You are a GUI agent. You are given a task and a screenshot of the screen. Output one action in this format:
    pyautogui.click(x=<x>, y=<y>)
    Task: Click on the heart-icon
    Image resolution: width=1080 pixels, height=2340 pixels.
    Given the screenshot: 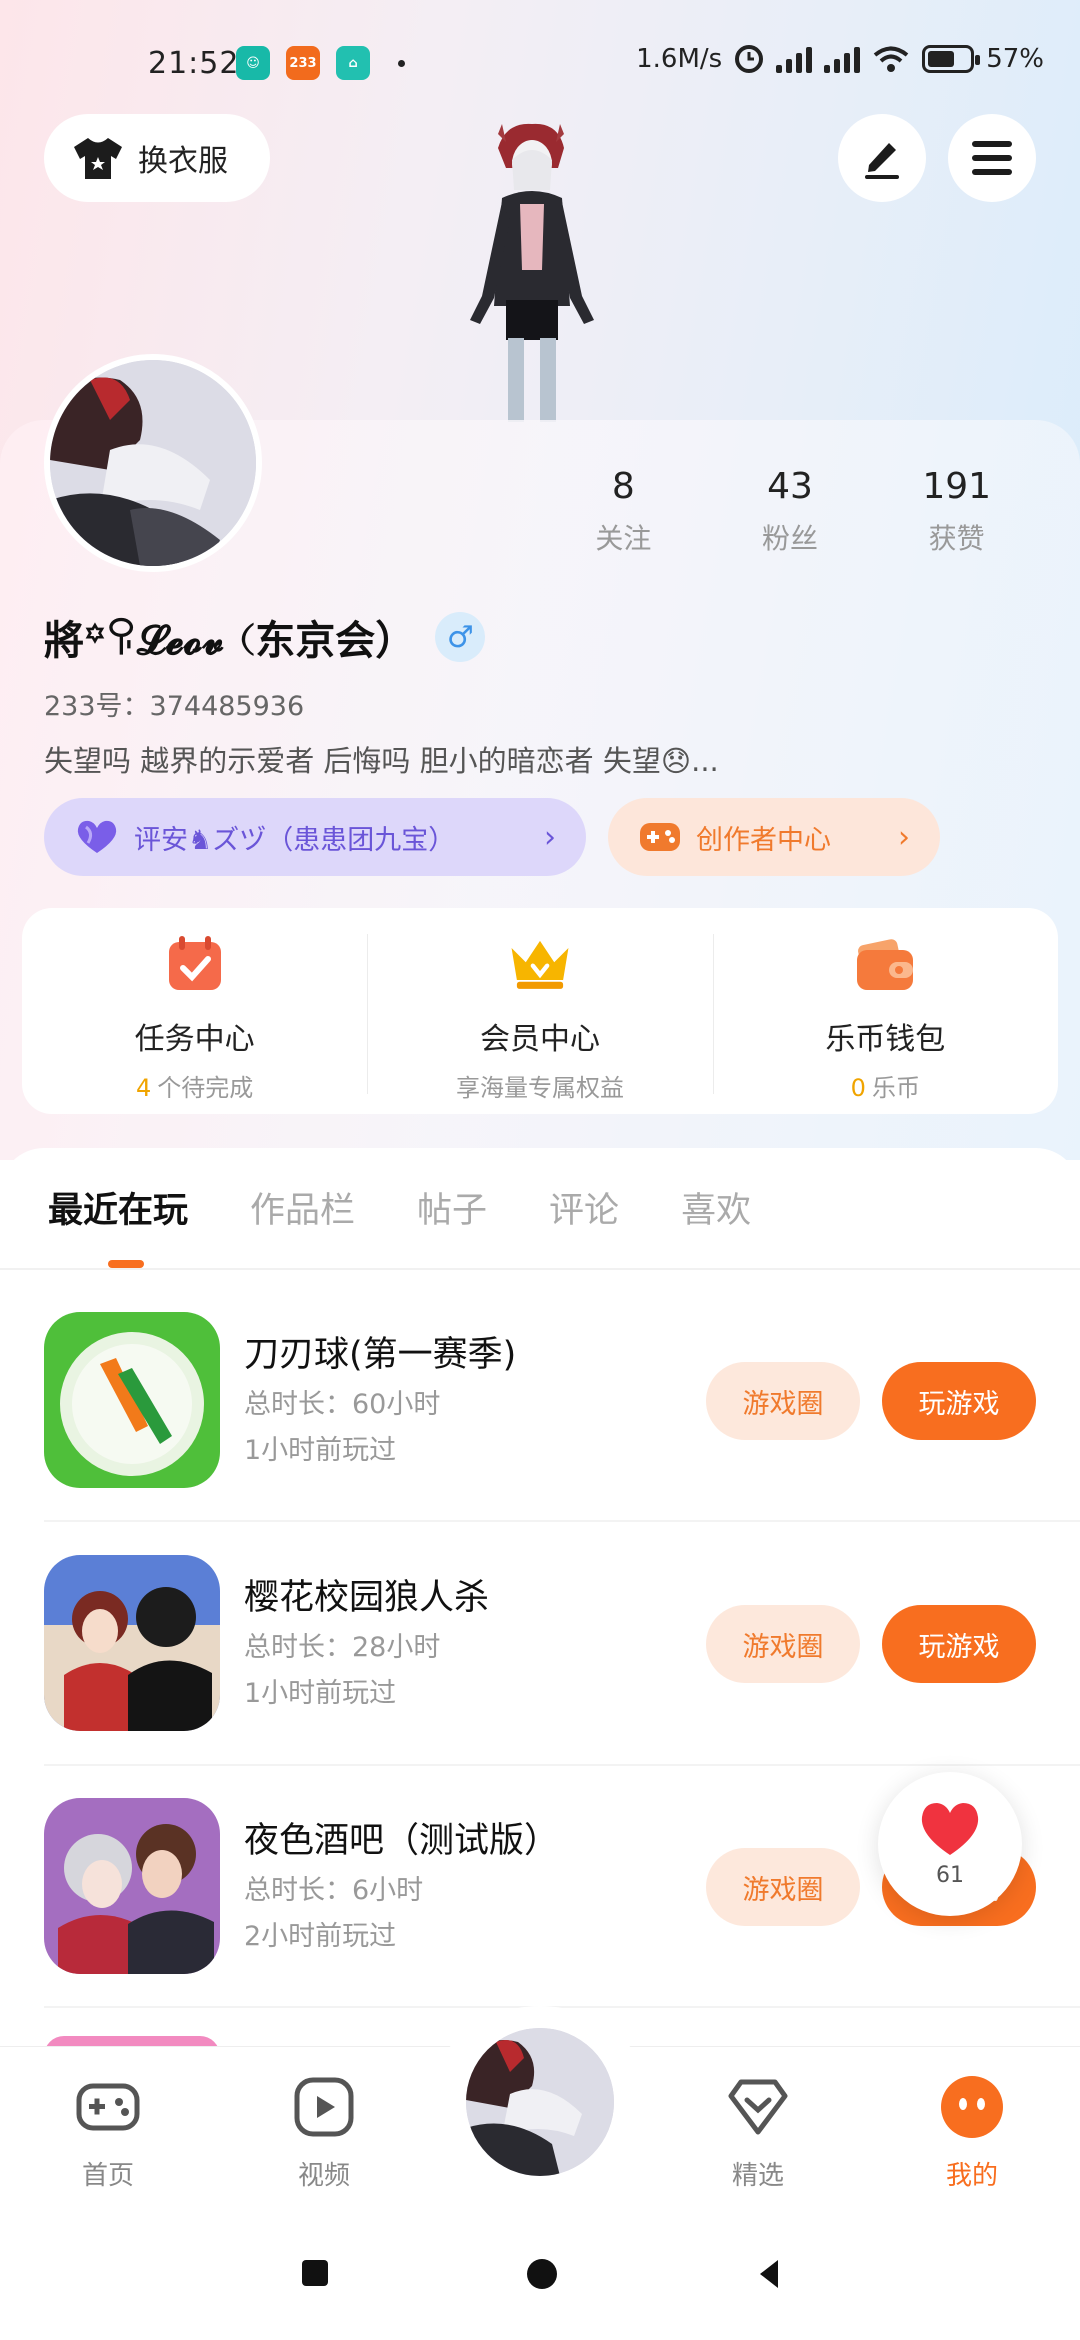 What is the action you would take?
    pyautogui.click(x=950, y=1828)
    